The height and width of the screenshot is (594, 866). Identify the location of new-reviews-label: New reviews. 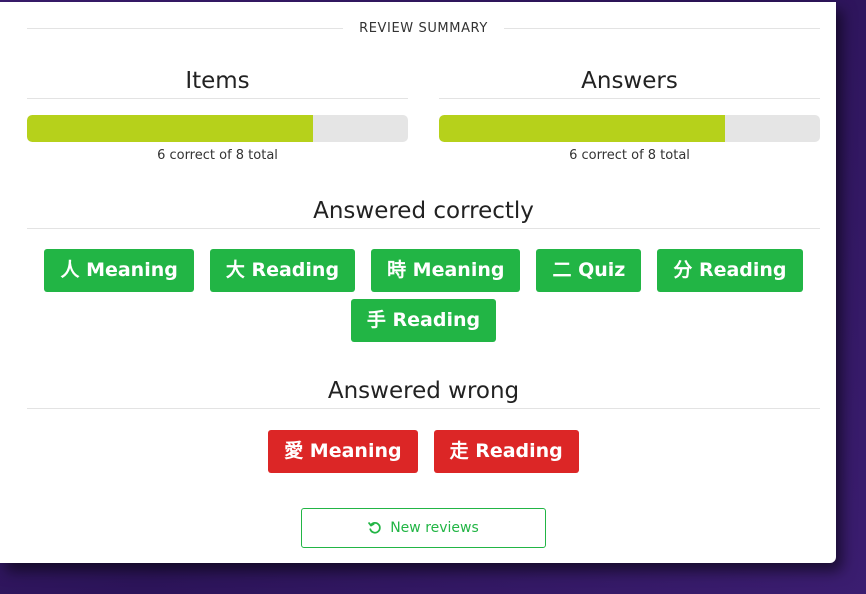
(434, 528).